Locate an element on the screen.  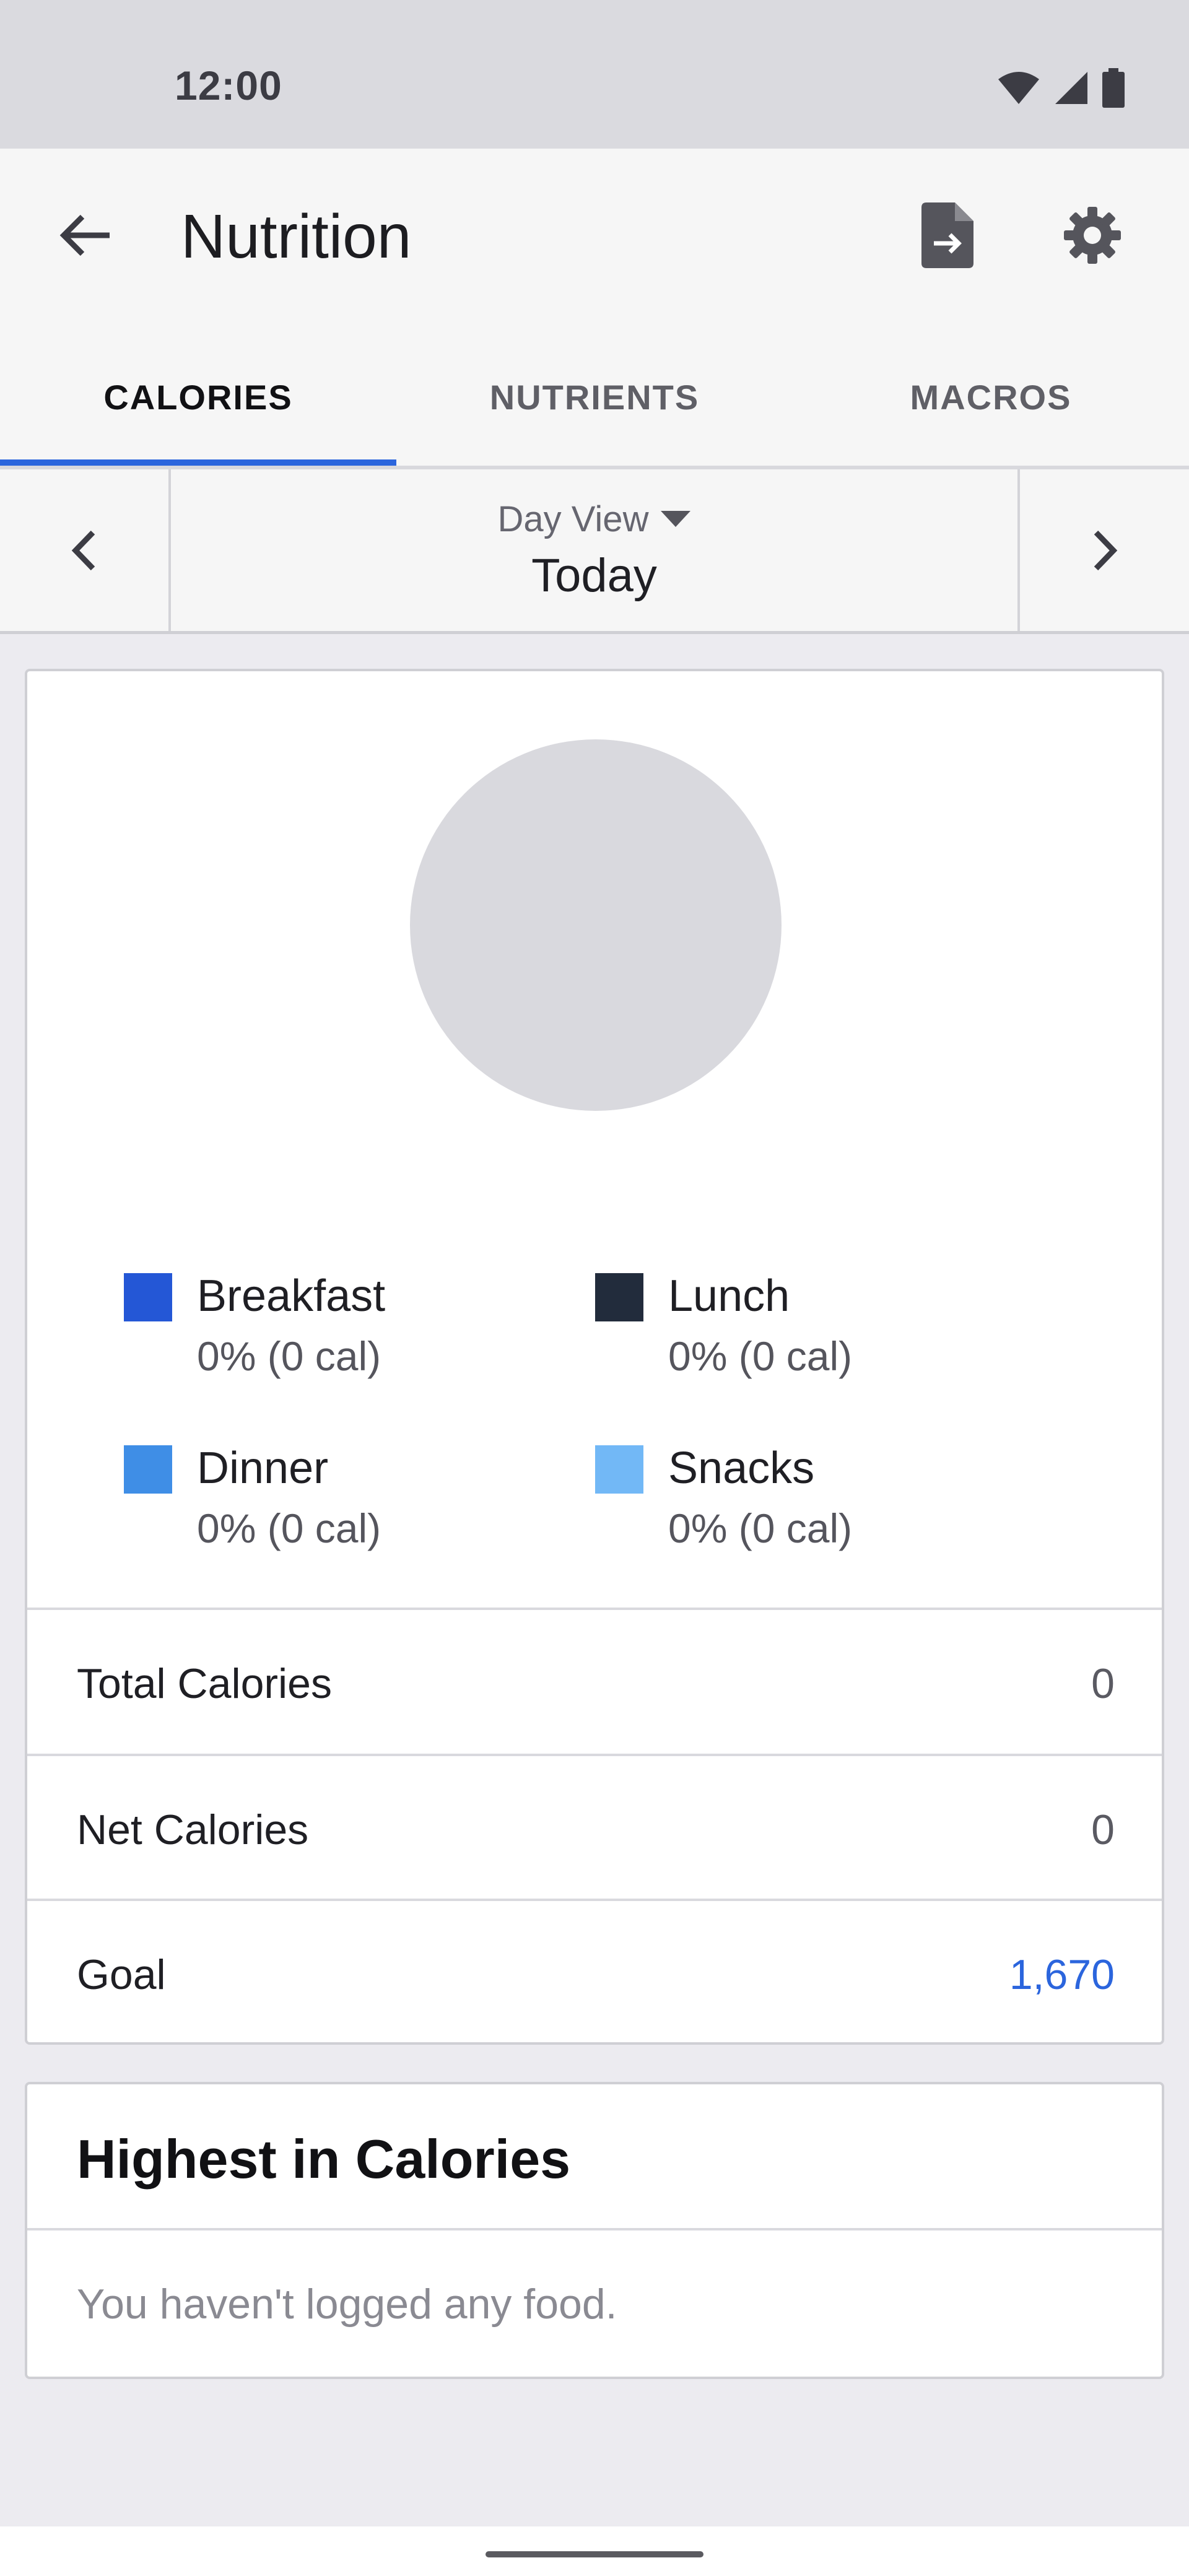
goal-row: Goal 1,670 is located at coordinates (594, 1971).